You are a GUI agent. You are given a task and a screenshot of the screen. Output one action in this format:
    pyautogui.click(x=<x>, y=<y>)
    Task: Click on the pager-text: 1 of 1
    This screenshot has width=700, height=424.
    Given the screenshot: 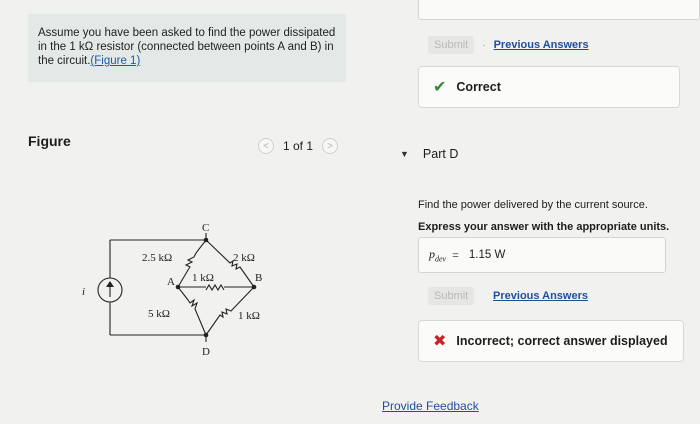 What is the action you would take?
    pyautogui.click(x=298, y=146)
    